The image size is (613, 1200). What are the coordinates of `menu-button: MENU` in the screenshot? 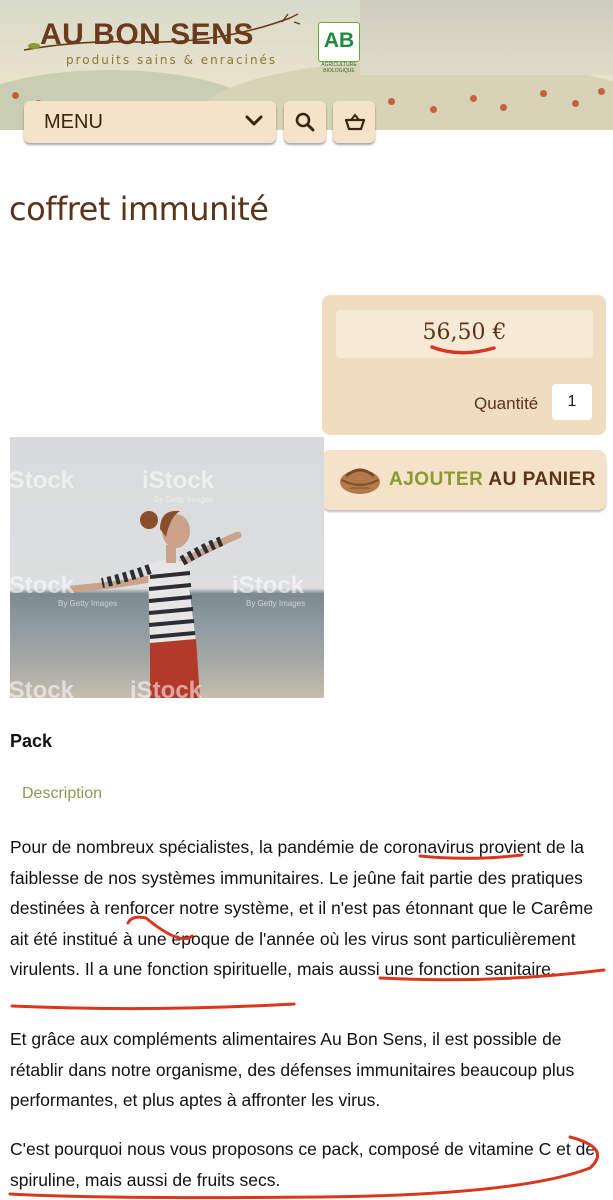 It's located at (150, 122).